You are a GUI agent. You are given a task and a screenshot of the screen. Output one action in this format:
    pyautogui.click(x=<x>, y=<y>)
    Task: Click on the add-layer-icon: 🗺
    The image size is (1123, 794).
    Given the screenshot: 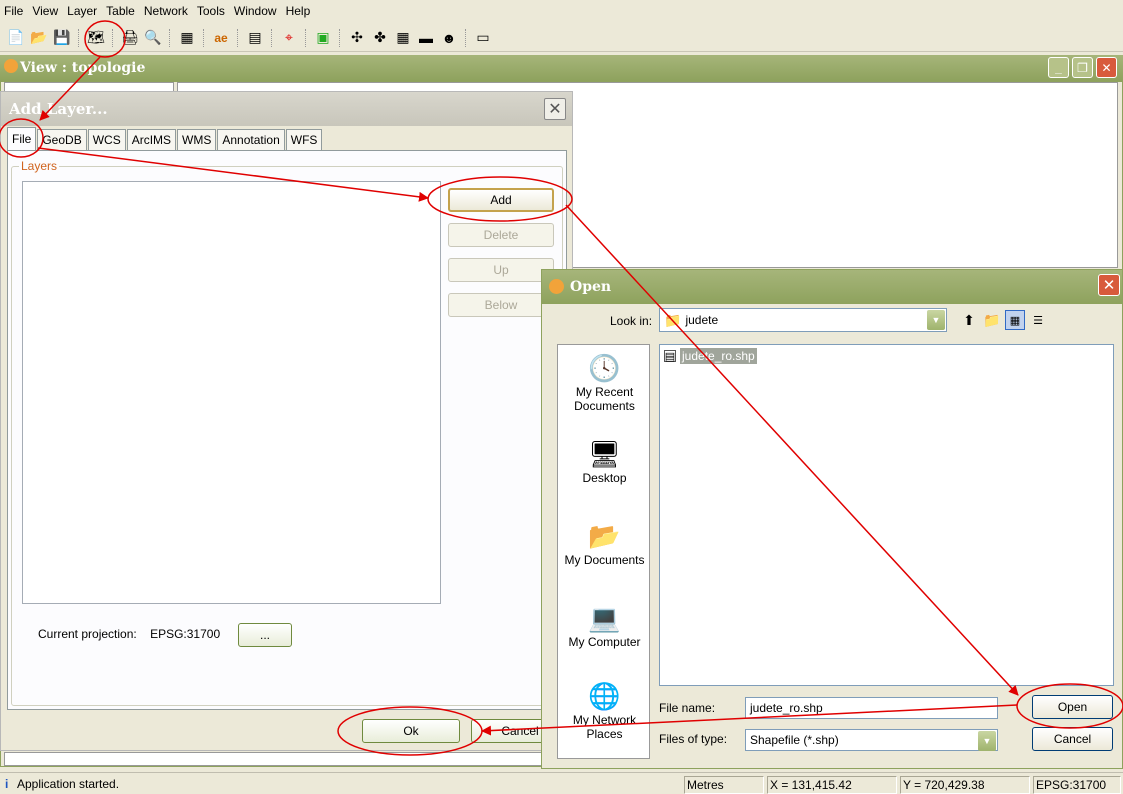 What is the action you would take?
    pyautogui.click(x=96, y=38)
    